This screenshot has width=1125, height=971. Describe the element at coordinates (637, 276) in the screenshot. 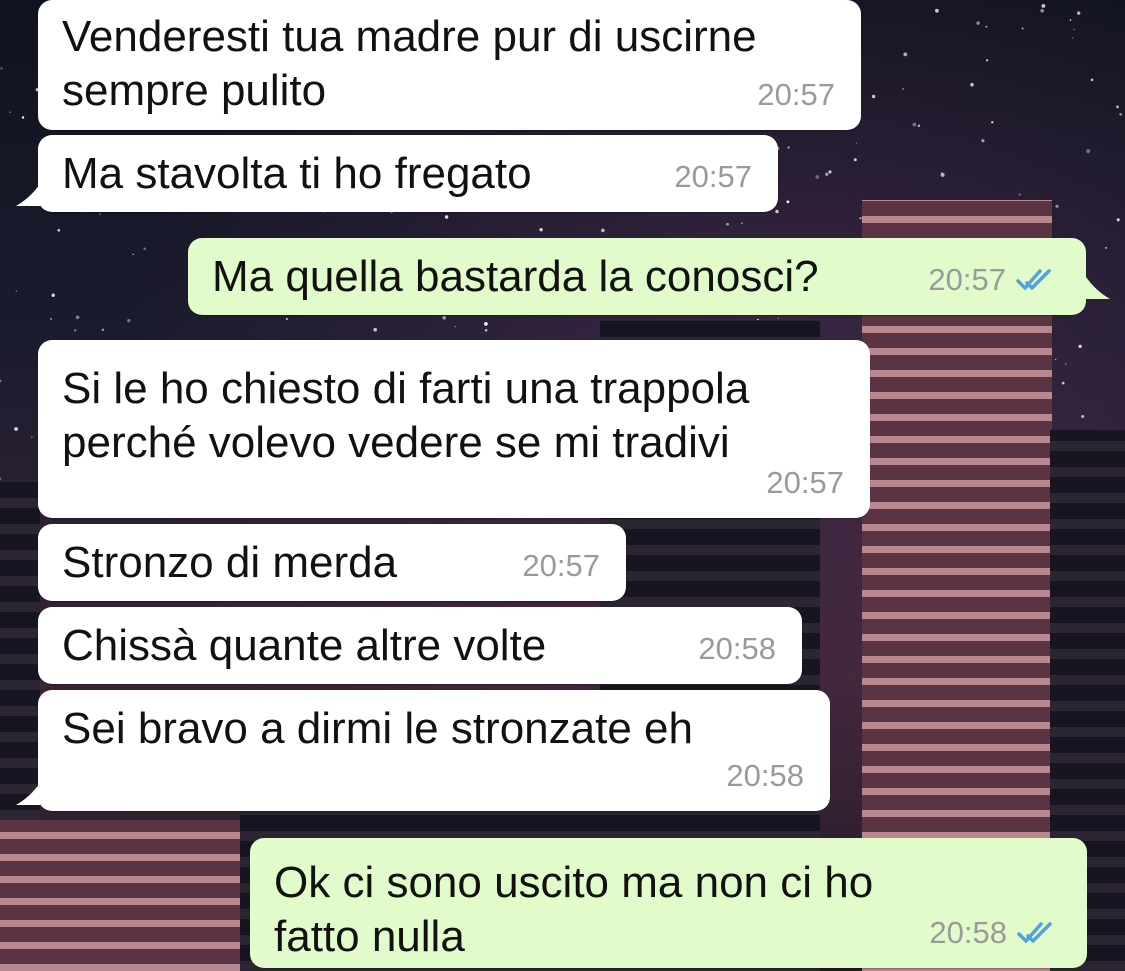

I see `message-bubble-outgoing: Ma quella bastarda la conosci? 20:57` at that location.